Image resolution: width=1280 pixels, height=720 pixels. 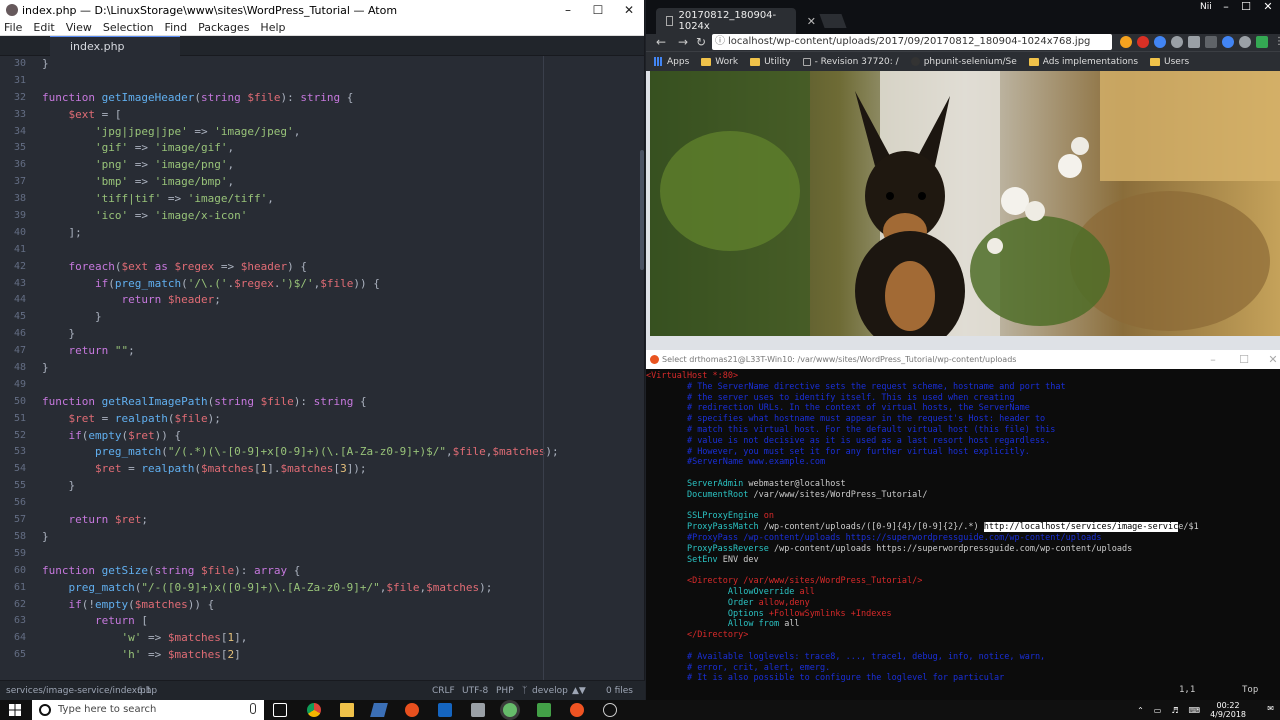 I want to click on tab-close-icon: ✕, so click(x=811, y=21).